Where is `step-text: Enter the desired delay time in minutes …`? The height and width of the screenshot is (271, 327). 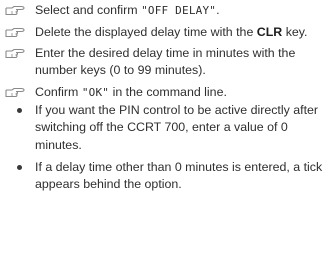 step-text: Enter the desired delay time in minutes … is located at coordinates (165, 62).